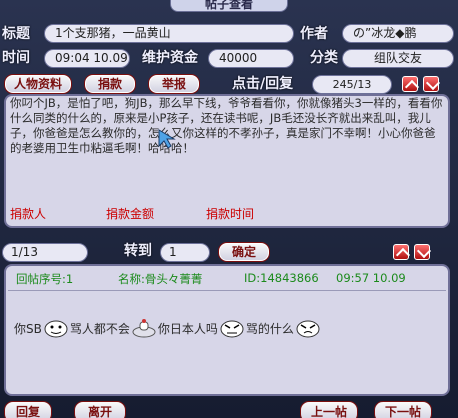 Image resolution: width=458 pixels, height=418 pixels. Describe the element at coordinates (16, 58) in the screenshot. I see `time-label: 时间` at that location.